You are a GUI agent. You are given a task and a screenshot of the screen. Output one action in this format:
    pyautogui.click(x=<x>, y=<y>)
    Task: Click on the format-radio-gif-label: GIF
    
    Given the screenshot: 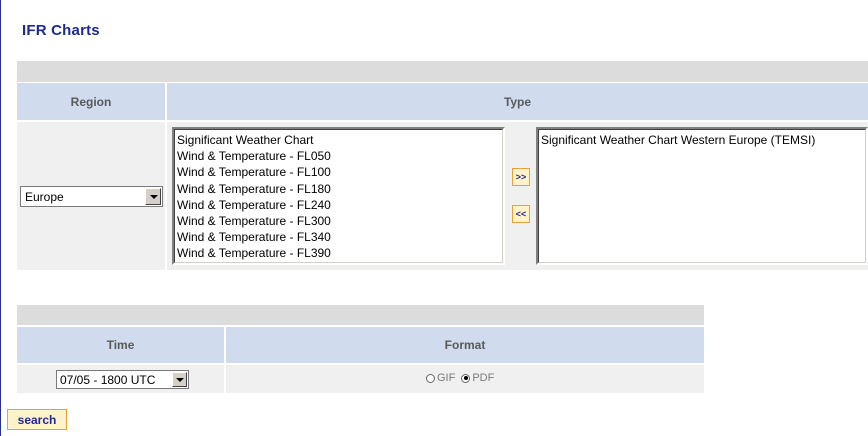 What is the action you would take?
    pyautogui.click(x=446, y=378)
    